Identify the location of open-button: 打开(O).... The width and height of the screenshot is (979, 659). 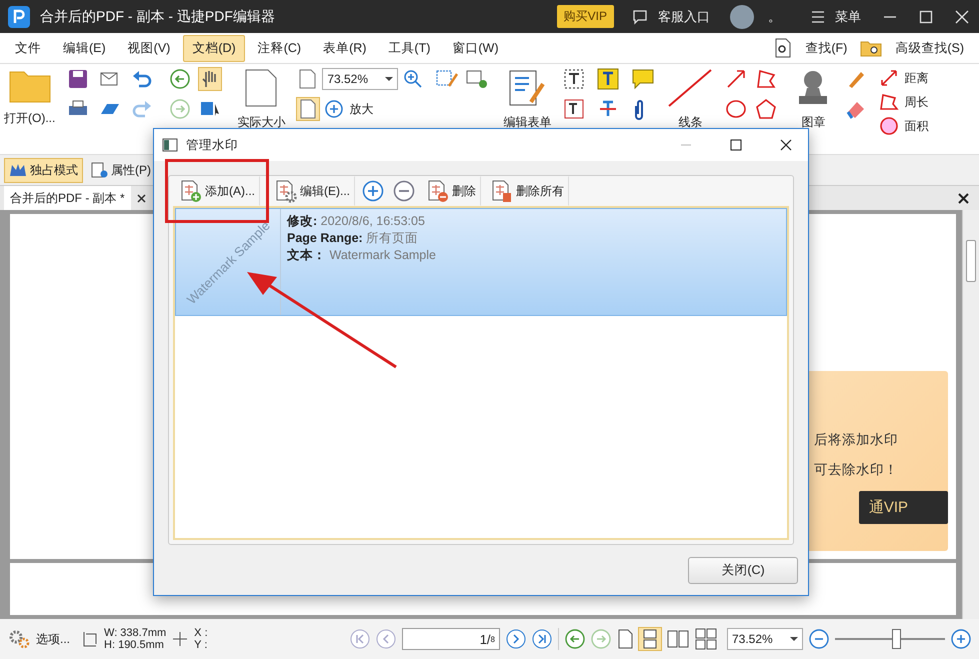
(30, 118).